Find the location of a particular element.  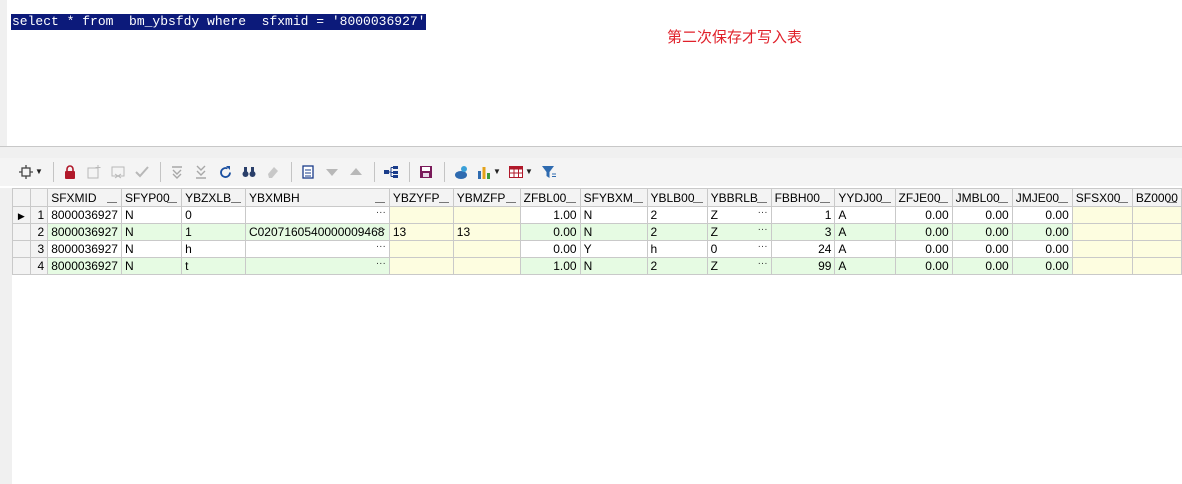

column-header-jmbl00: JMBL00 is located at coordinates (982, 197).